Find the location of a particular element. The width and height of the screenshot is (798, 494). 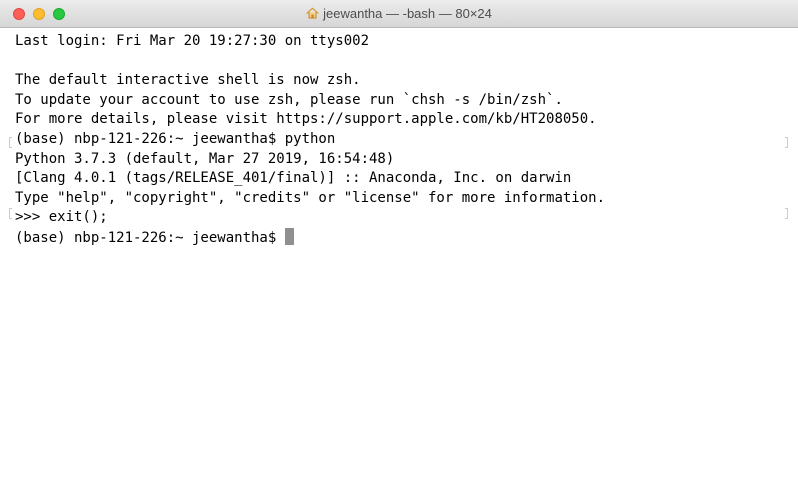

terminal-line: >>> exit(); is located at coordinates (61, 217).